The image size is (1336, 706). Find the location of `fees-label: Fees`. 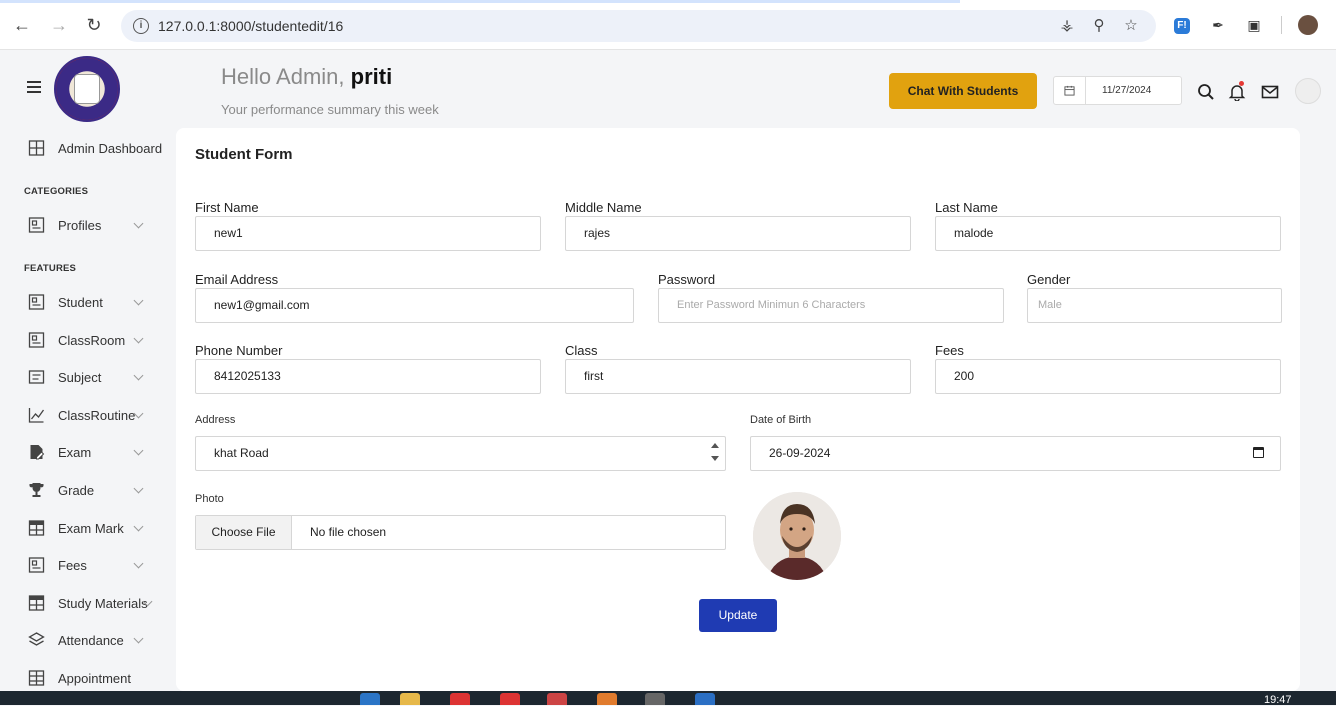

fees-label: Fees is located at coordinates (949, 350).